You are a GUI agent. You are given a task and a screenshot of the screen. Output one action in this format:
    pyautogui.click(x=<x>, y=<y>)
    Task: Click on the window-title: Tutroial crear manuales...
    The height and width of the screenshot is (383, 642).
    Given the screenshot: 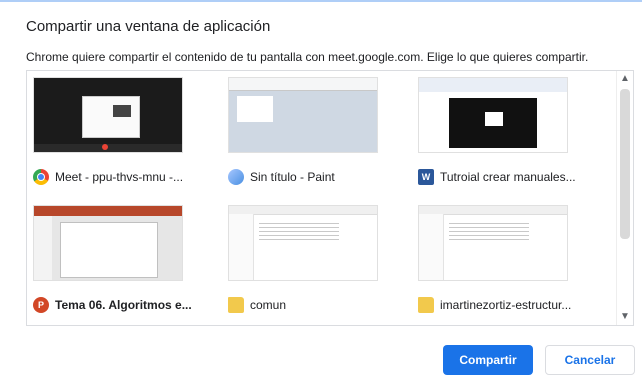 What is the action you would take?
    pyautogui.click(x=508, y=177)
    